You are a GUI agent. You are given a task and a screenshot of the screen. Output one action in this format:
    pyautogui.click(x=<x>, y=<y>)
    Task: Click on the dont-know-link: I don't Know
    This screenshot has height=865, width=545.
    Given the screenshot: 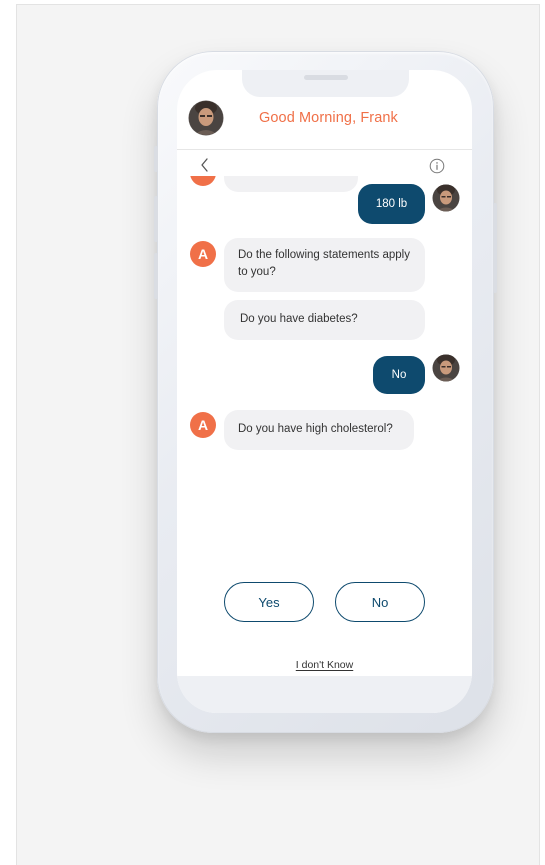 What is the action you would take?
    pyautogui.click(x=324, y=665)
    